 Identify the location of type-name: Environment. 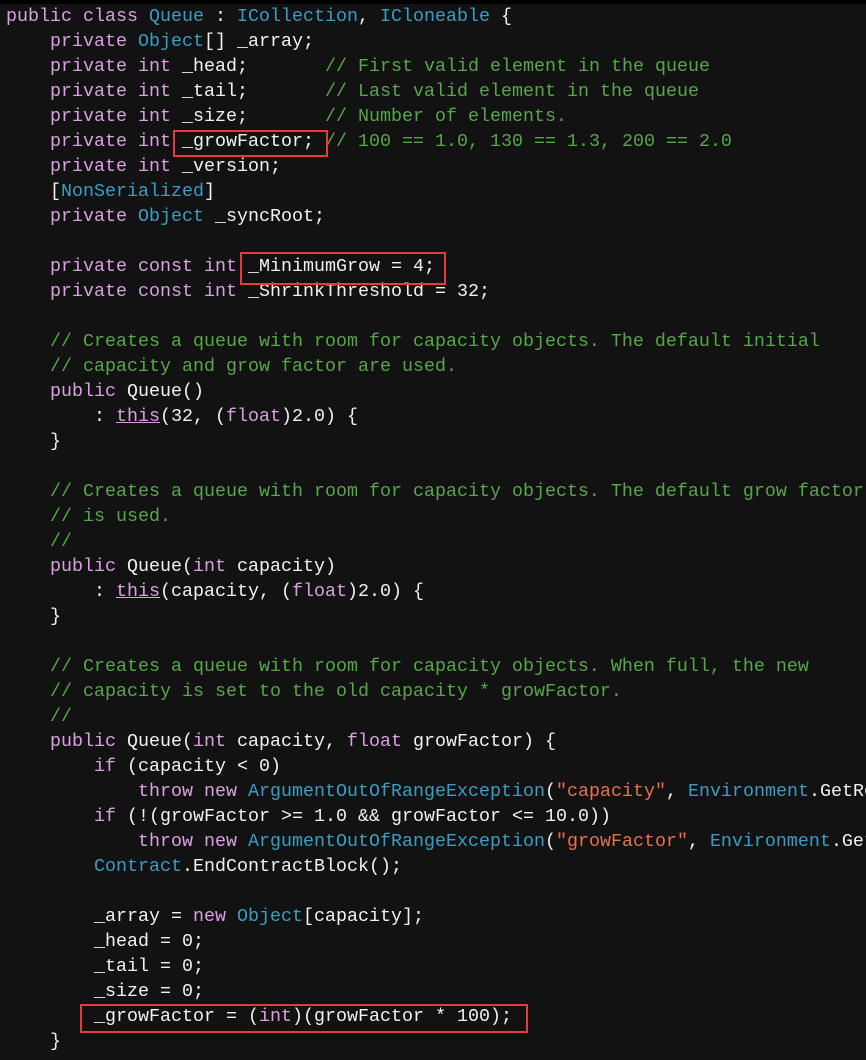
(770, 841).